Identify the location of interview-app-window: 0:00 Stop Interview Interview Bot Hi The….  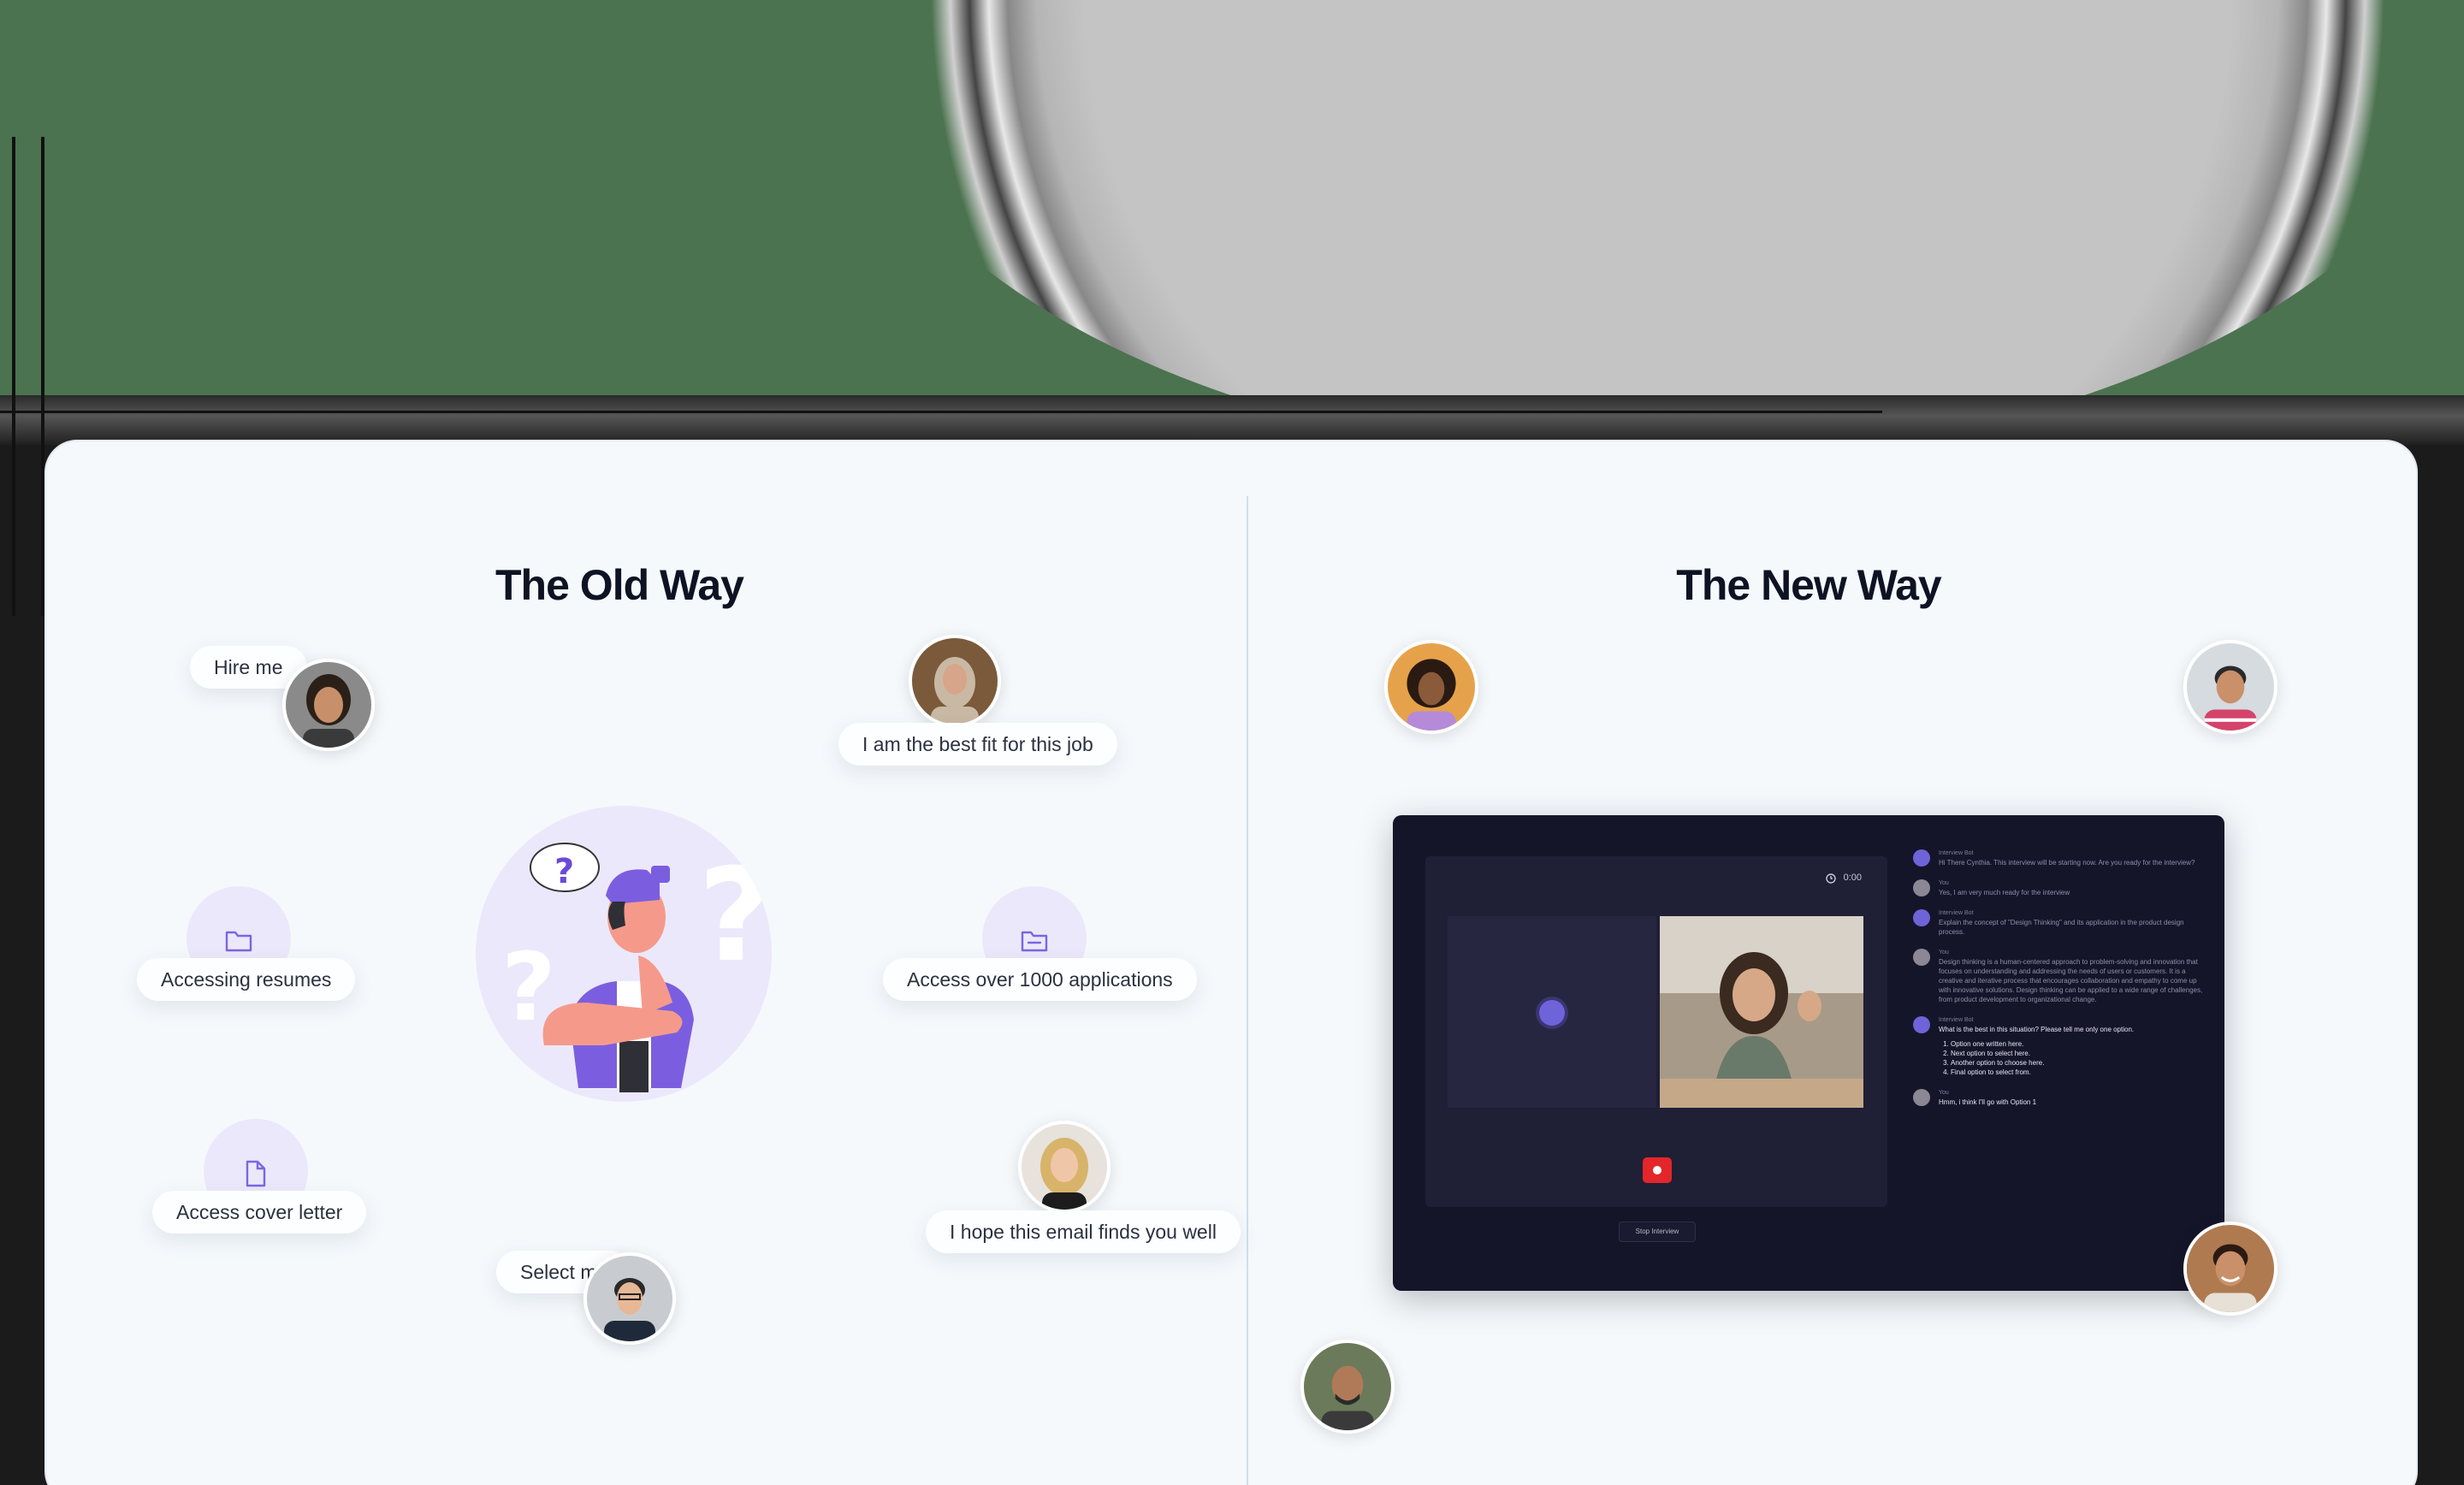
(1808, 1053).